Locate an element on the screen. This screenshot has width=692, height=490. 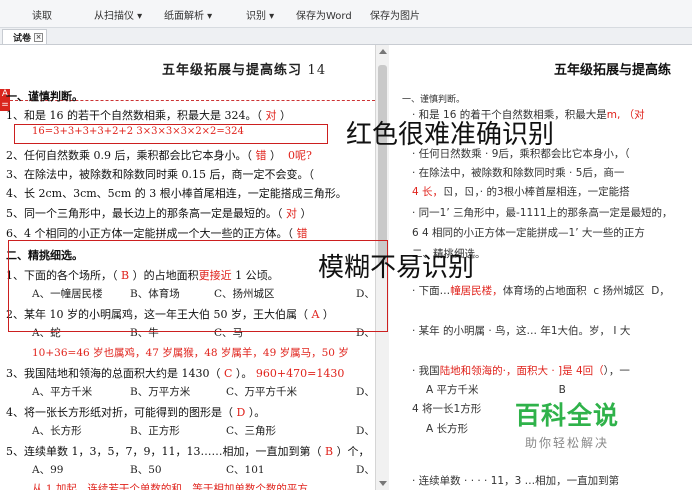
question-line: 3、我国陆地和领海的总面积大约是 1430（ C ）。 960+470=1430 is located at coordinates (175, 373).